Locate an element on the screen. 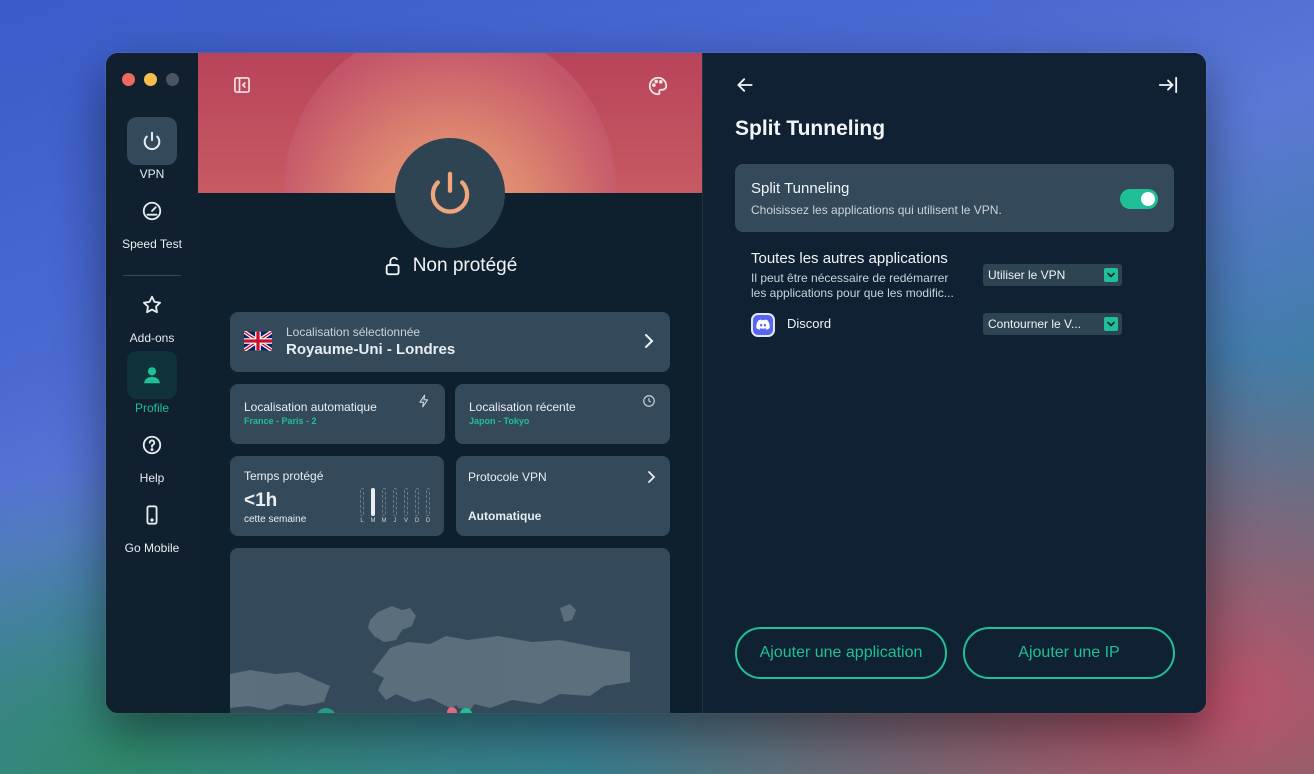  connection-status: Non protégé is located at coordinates (450, 266).